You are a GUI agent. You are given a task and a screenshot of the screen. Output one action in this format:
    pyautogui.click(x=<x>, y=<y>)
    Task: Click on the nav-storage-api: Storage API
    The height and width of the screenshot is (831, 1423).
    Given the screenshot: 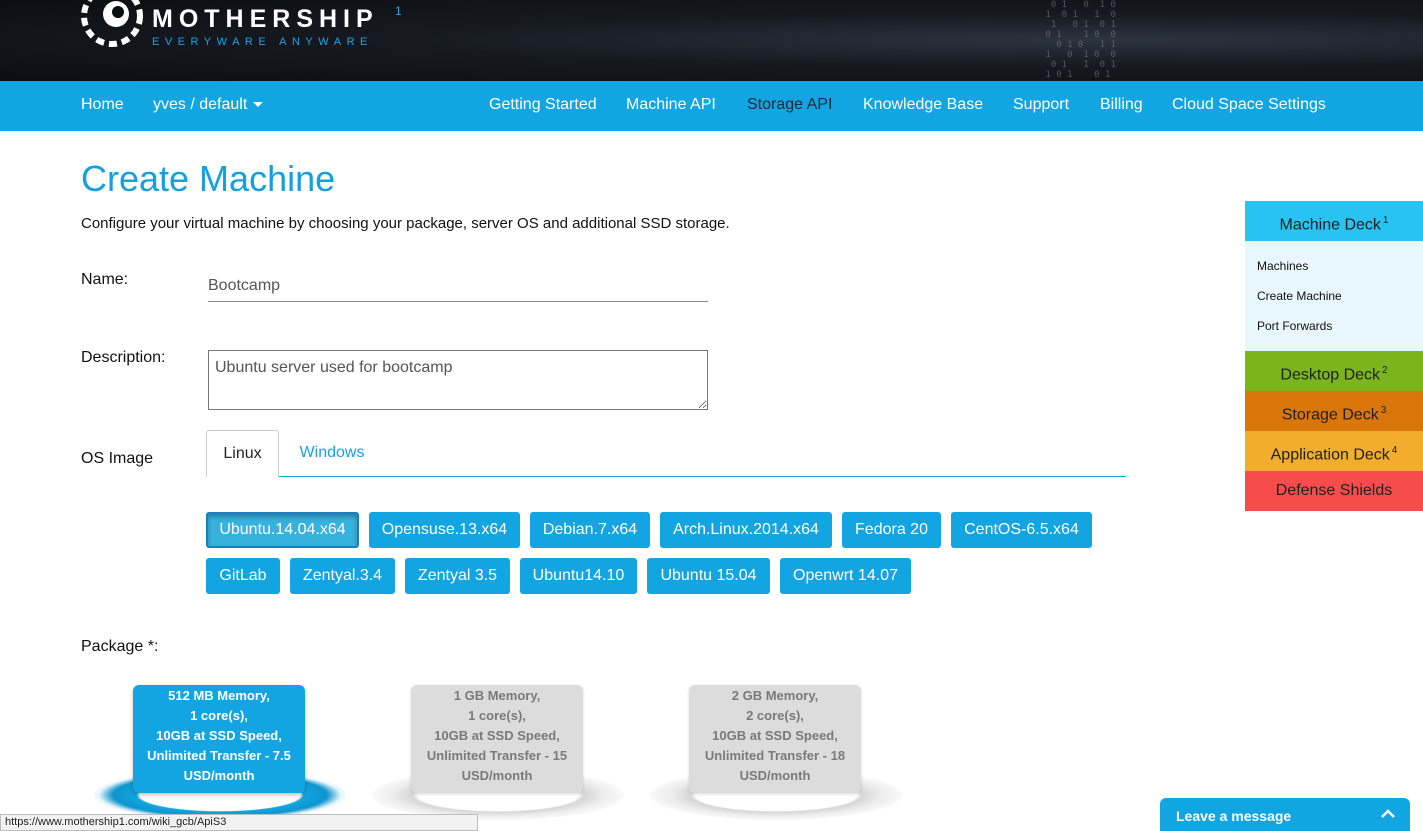 What is the action you would take?
    pyautogui.click(x=789, y=105)
    